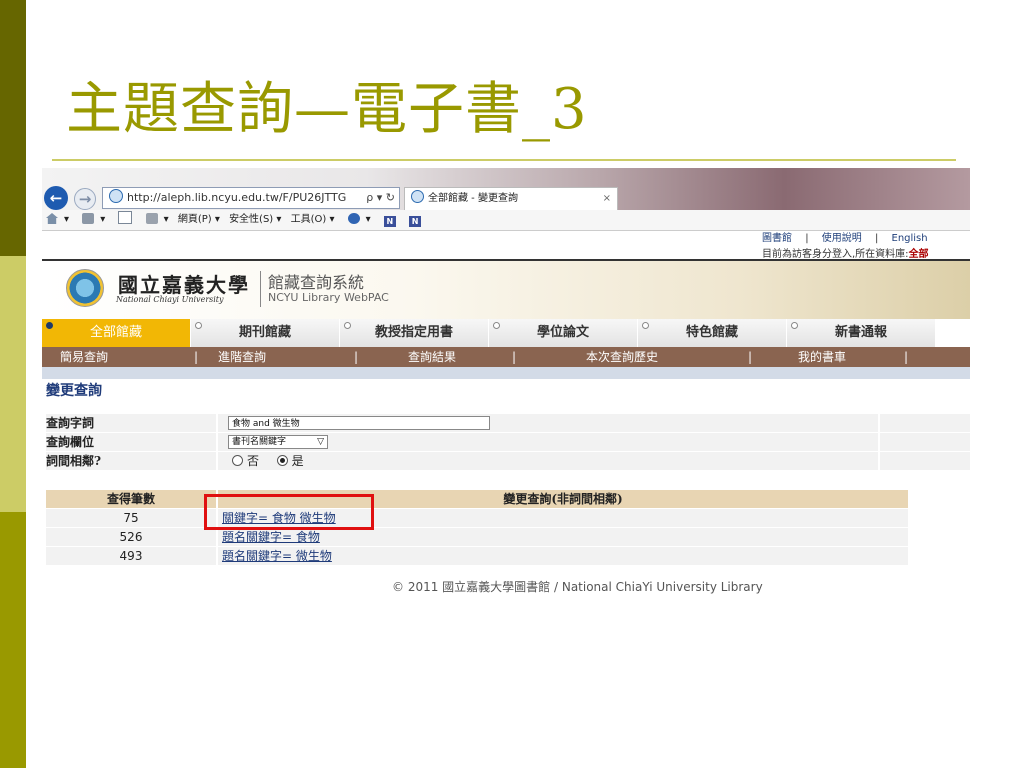 The height and width of the screenshot is (768, 1024). I want to click on left-accent-bar-bottom, so click(13, 640).